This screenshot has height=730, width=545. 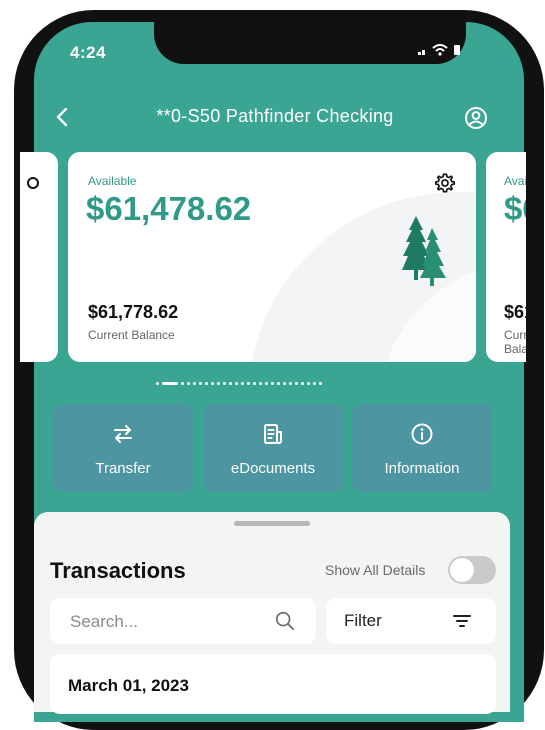 I want to click on pager-dot-active, so click(x=170, y=383).